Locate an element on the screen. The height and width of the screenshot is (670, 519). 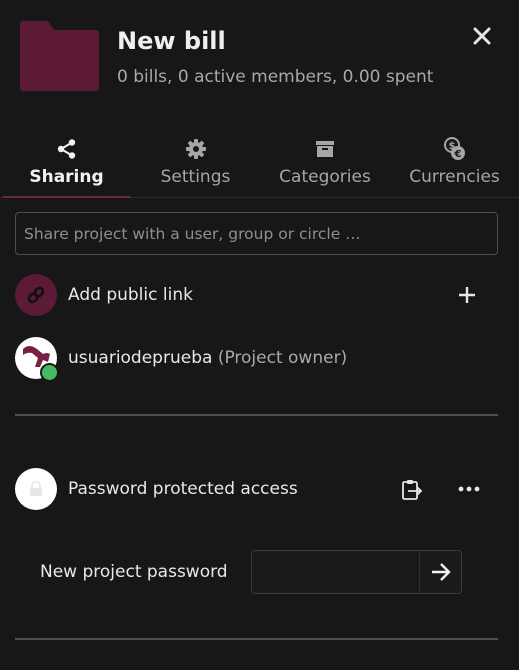
owner-role: (Project owner) is located at coordinates (282, 358).